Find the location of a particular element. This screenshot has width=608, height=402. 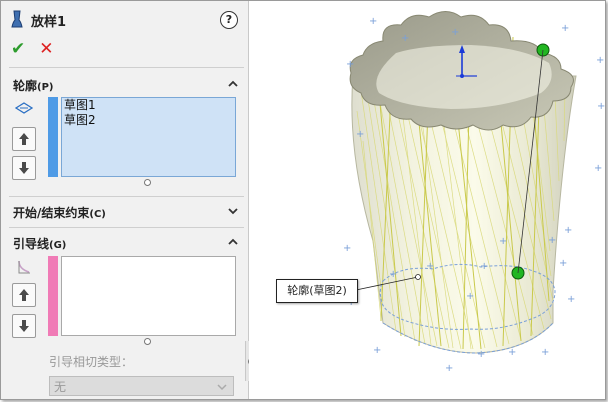

guides-list is located at coordinates (148, 296).